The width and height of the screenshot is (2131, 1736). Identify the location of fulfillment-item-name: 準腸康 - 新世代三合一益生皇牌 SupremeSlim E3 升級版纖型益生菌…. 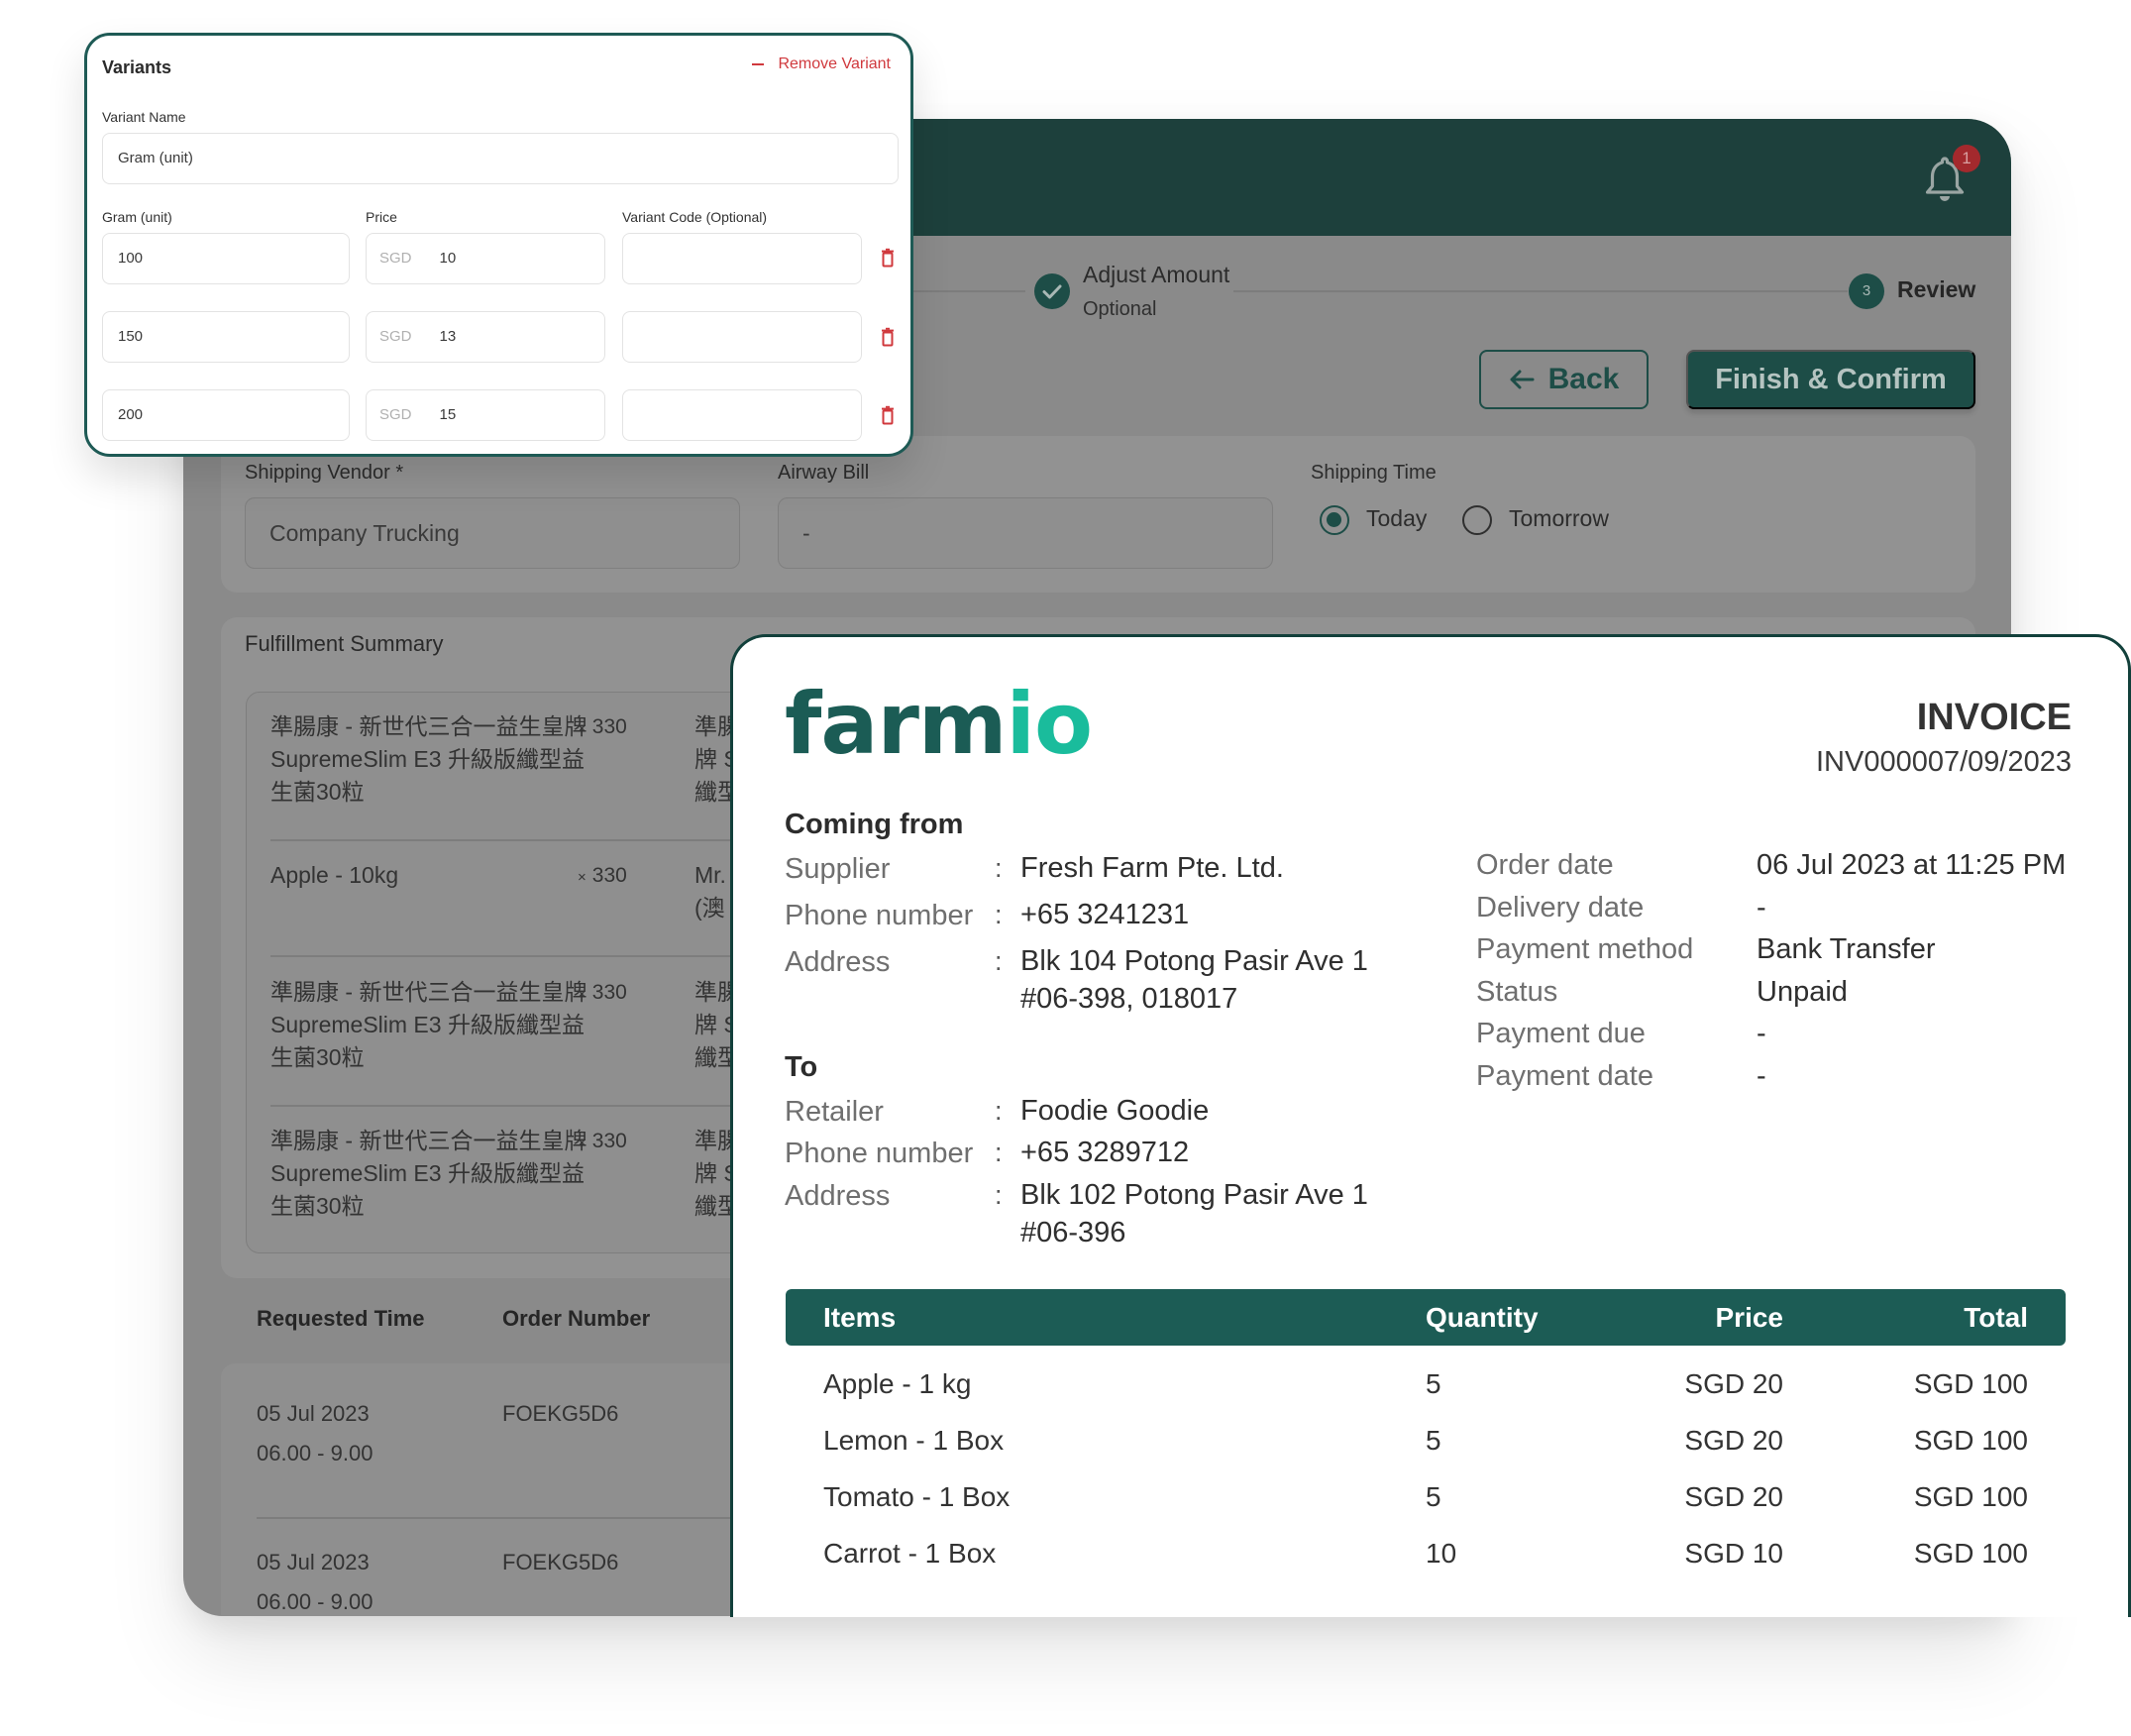
(429, 1173).